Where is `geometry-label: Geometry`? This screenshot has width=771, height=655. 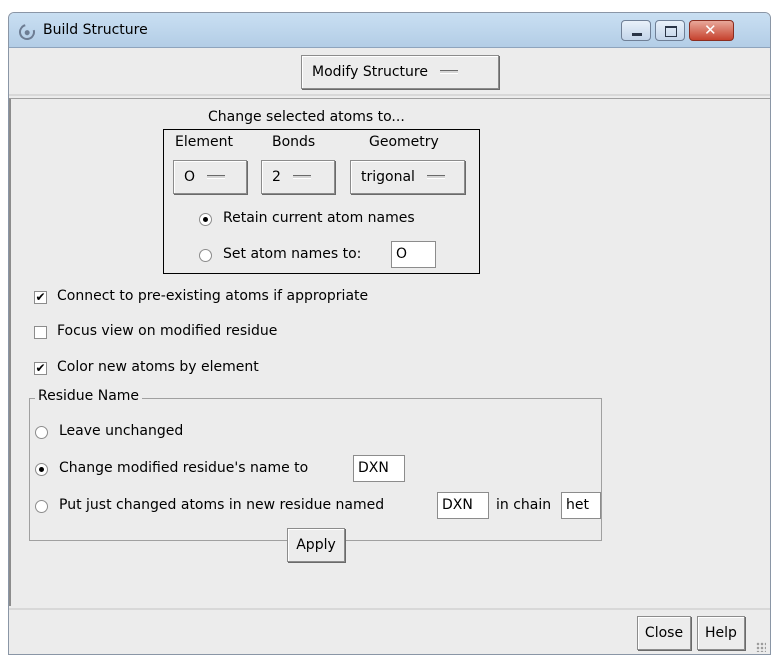
geometry-label: Geometry is located at coordinates (404, 142).